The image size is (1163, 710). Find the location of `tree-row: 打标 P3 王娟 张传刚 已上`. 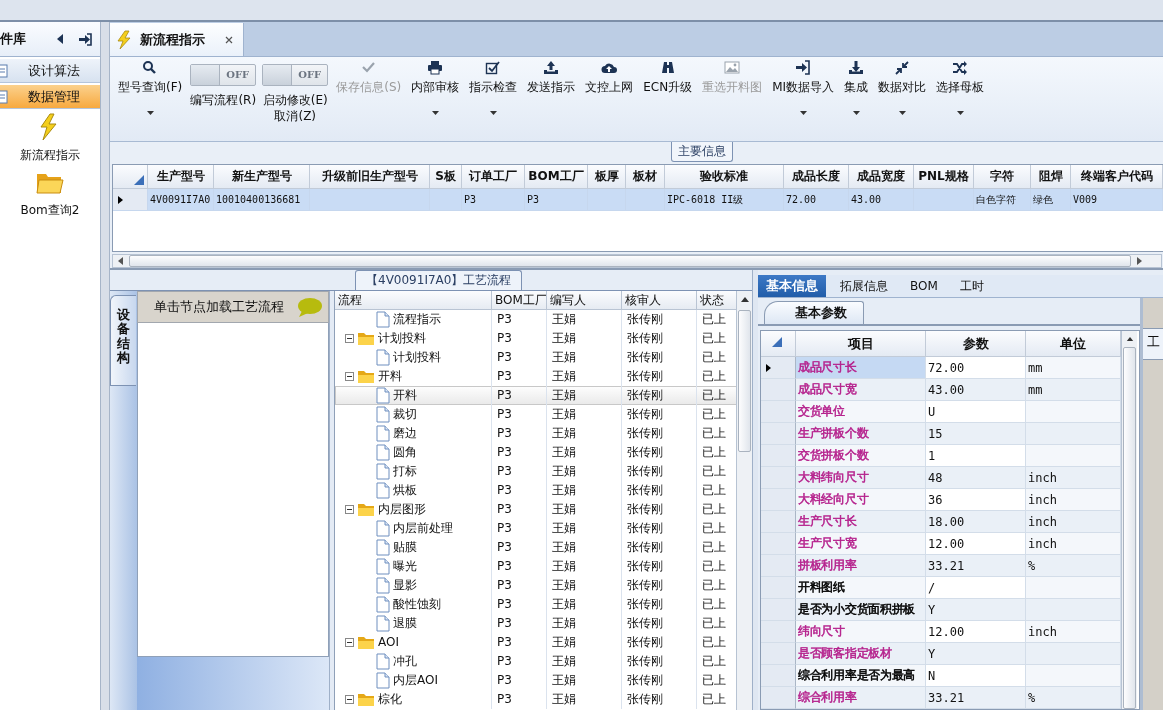

tree-row: 打标 P3 王娟 张传刚 已上 is located at coordinates (536, 471).